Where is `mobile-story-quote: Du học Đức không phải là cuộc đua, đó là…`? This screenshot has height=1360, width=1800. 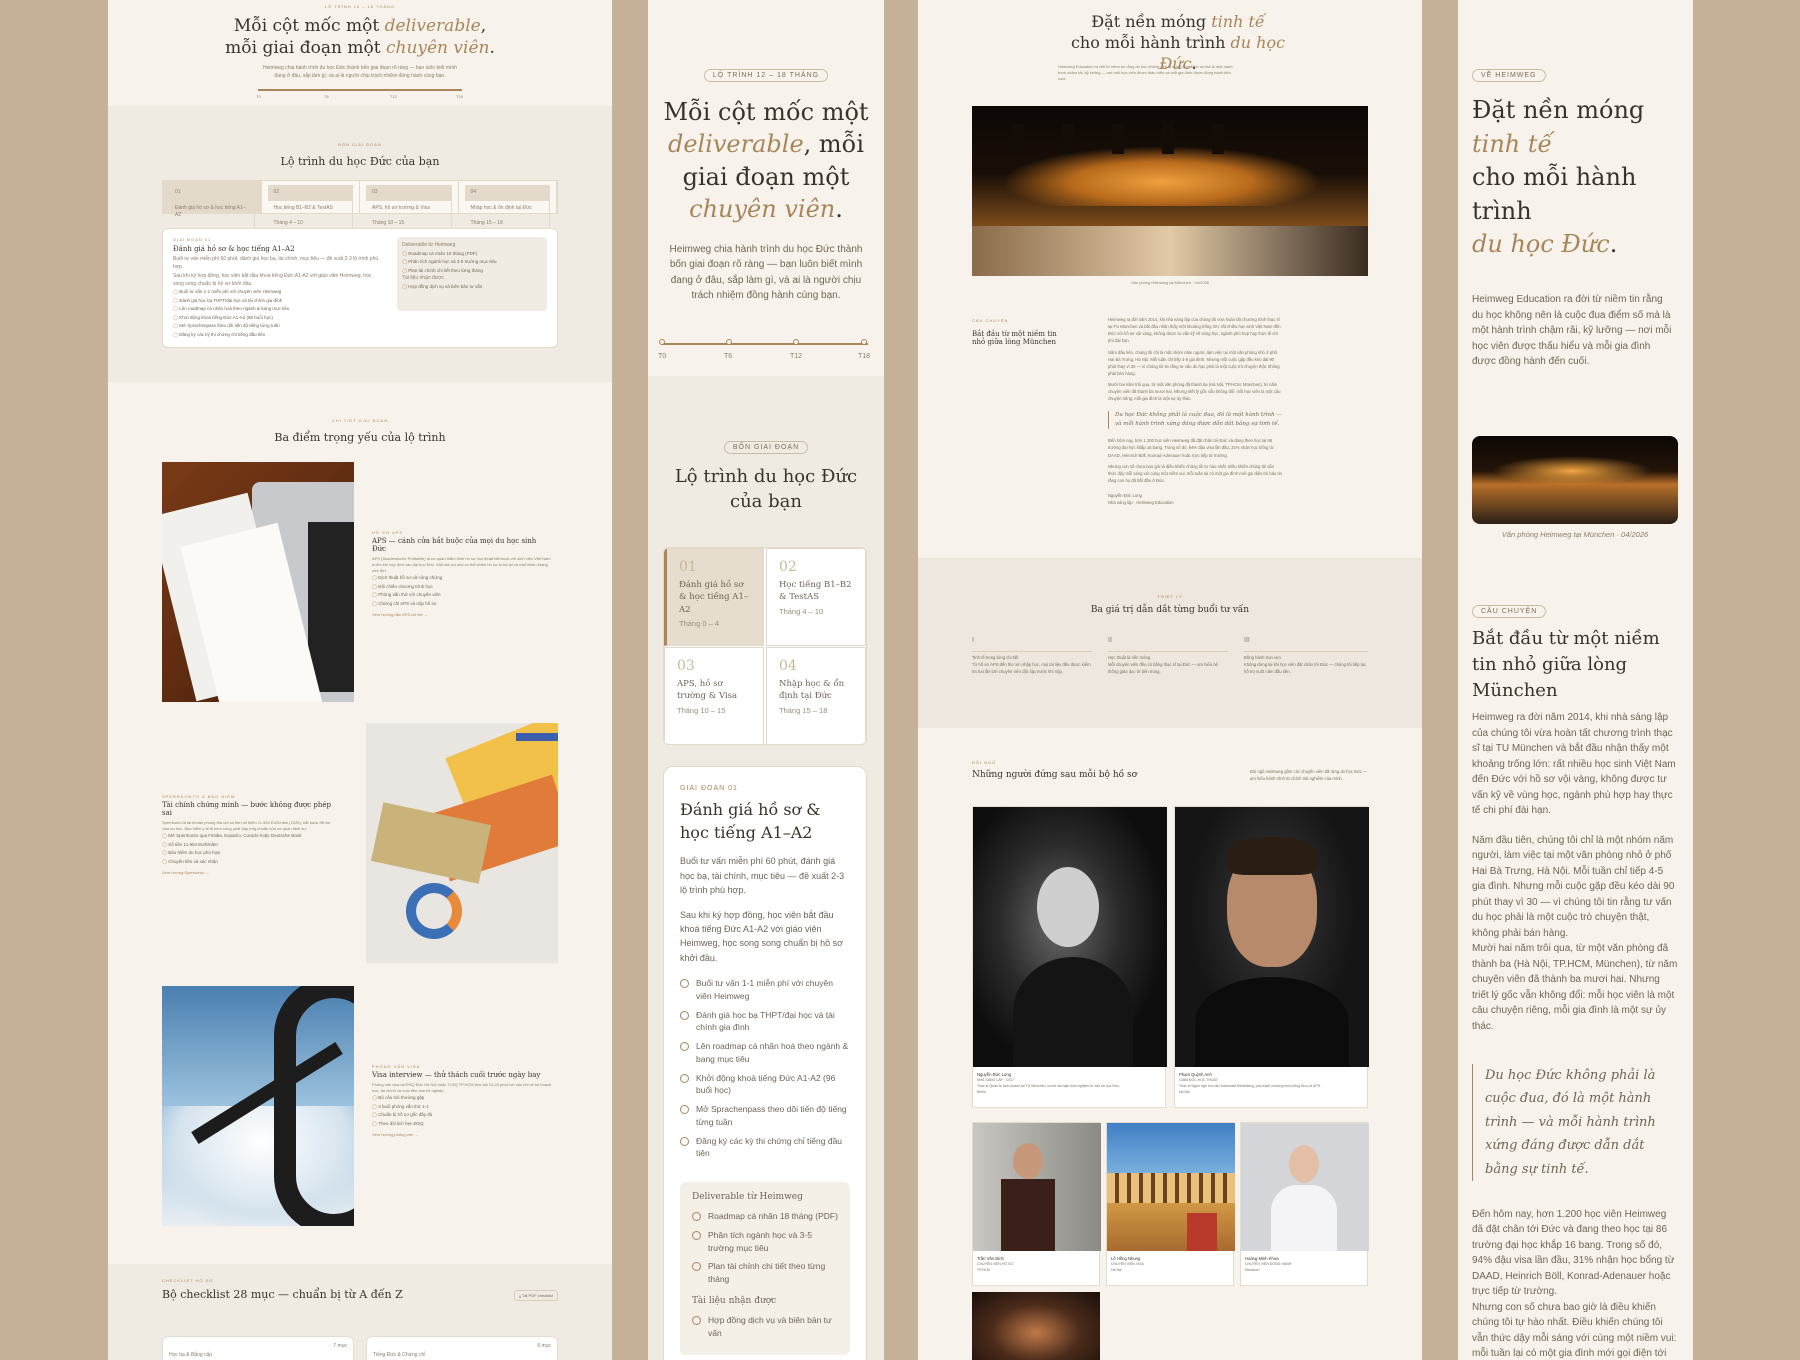
mobile-story-quote: Du học Đức không phải là cuộc đua, đó là… is located at coordinates (1575, 1122).